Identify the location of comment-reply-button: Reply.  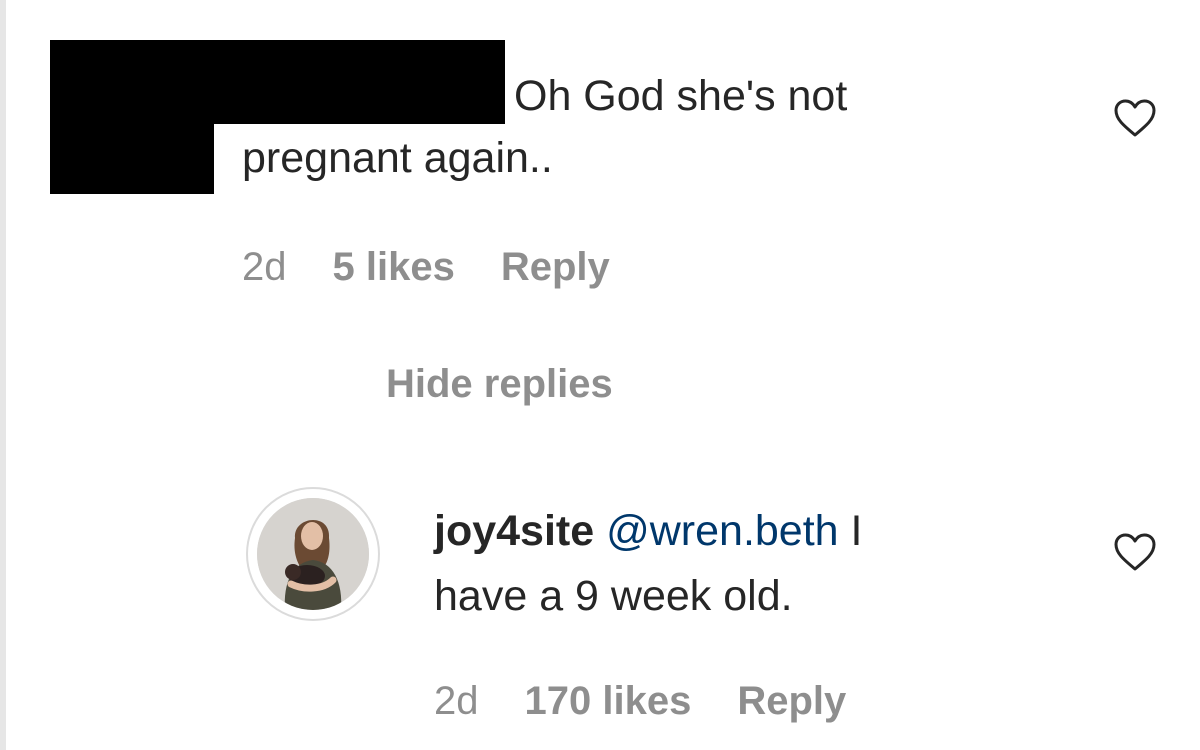
(555, 267).